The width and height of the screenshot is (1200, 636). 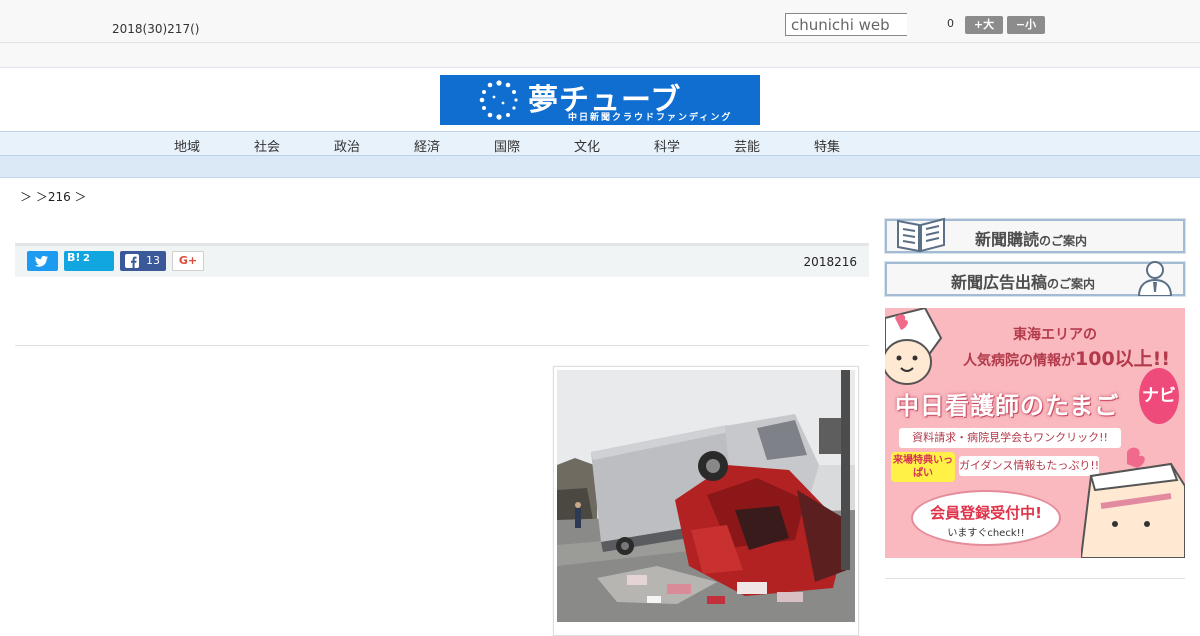 I want to click on ad-banner-text: 新聞広告出稿のご案内, so click(x=1023, y=282).